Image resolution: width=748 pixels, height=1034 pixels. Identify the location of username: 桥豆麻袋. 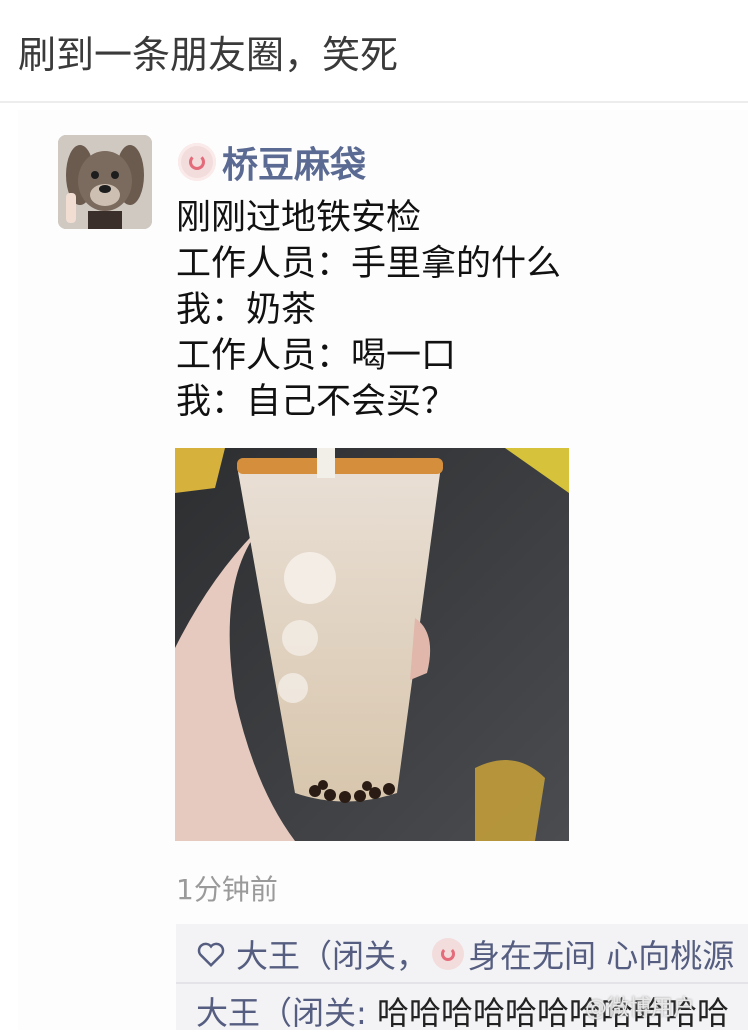
(294, 162).